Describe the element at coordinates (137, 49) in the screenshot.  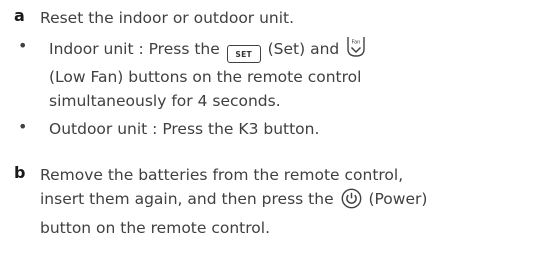
I see `indoor-text-pre: Indoor unit : Press the` at that location.